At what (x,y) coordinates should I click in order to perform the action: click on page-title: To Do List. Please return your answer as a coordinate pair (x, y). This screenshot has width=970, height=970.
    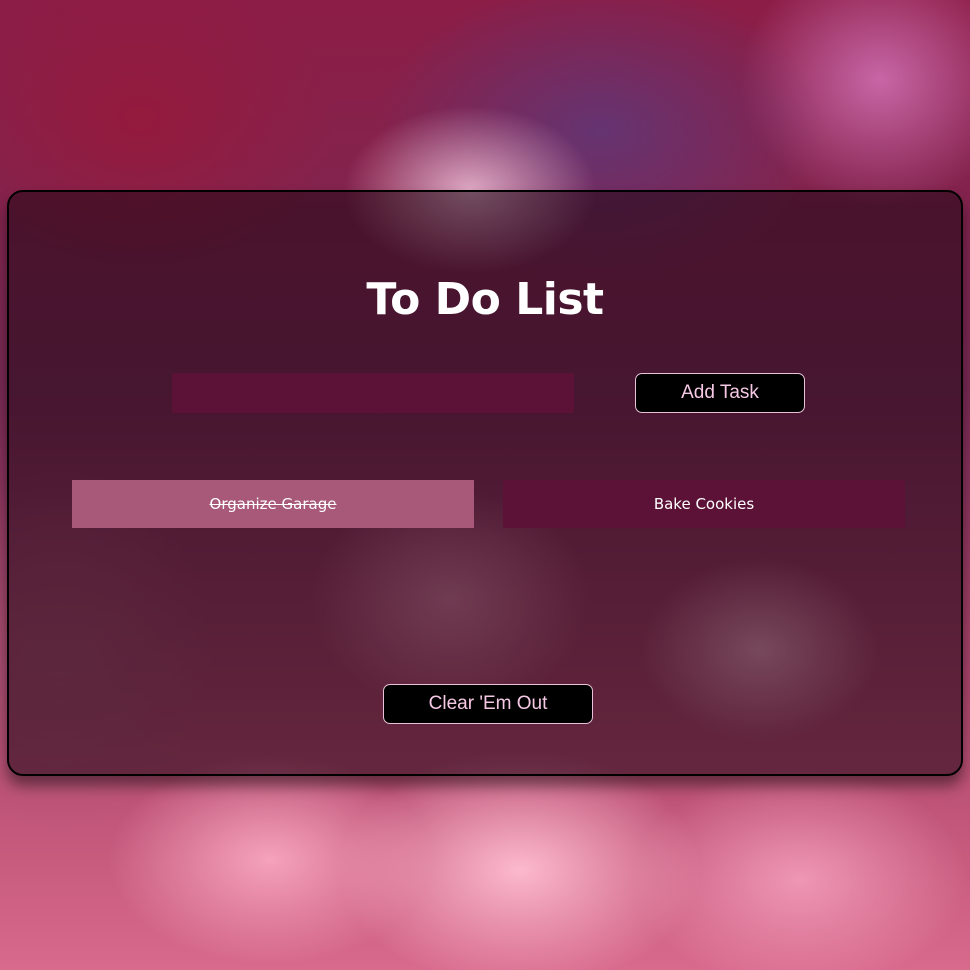
    Looking at the image, I should click on (485, 299).